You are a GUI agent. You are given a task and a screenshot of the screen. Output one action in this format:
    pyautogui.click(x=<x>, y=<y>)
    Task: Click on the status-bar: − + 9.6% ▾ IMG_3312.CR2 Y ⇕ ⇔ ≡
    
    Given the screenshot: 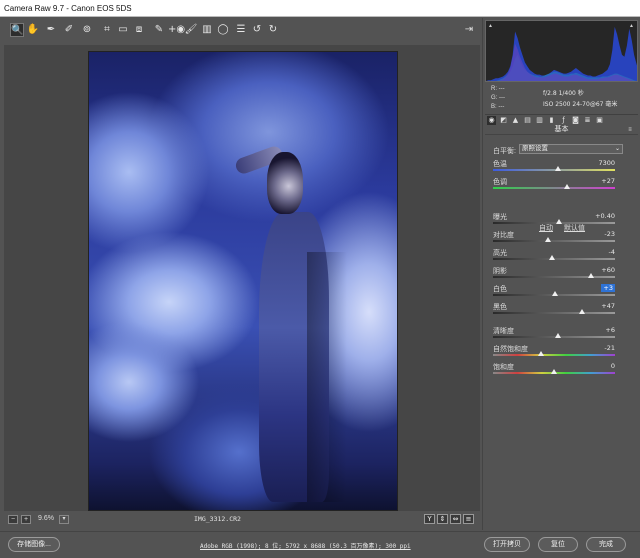 What is the action you would take?
    pyautogui.click(x=242, y=519)
    